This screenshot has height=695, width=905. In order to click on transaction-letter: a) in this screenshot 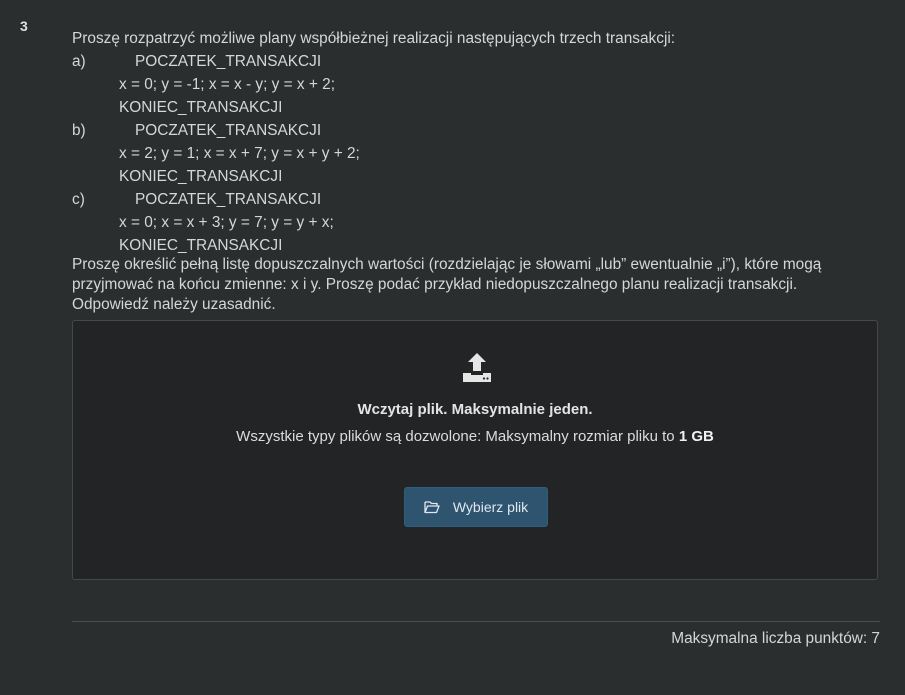, I will do `click(79, 61)`.